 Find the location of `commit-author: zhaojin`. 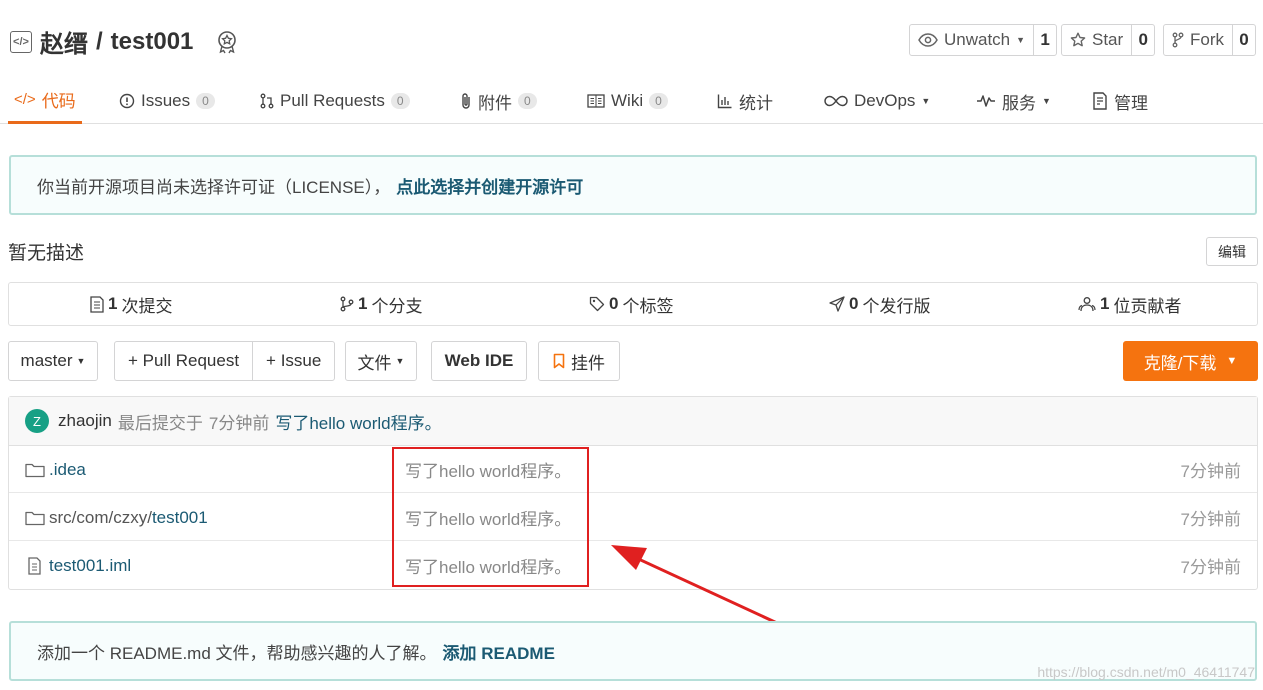

commit-author: zhaojin is located at coordinates (85, 421).